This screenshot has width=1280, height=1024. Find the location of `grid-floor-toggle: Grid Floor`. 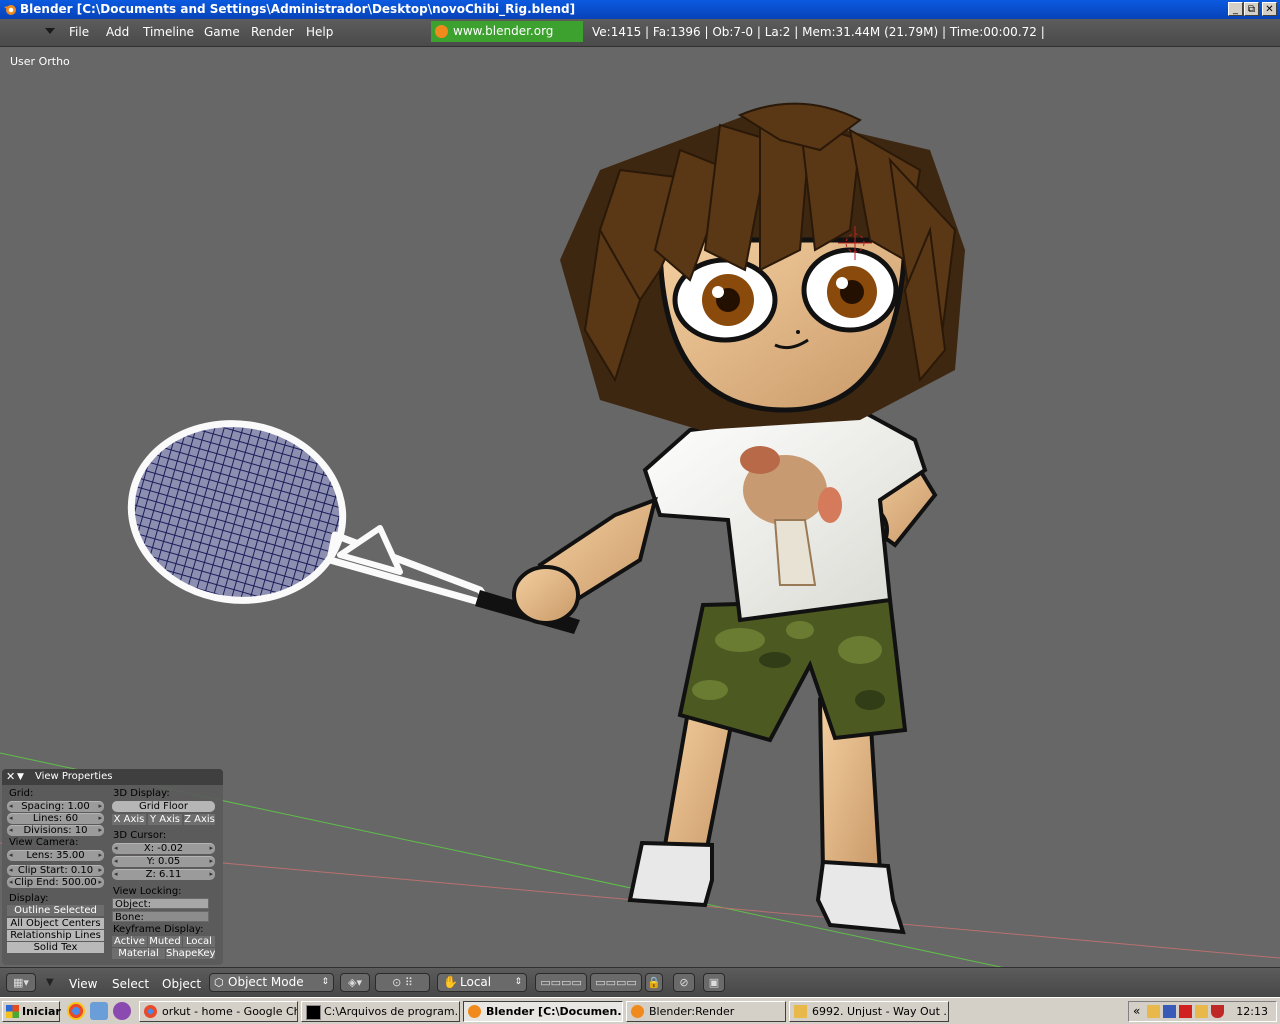

grid-floor-toggle: Grid Floor is located at coordinates (163, 806).